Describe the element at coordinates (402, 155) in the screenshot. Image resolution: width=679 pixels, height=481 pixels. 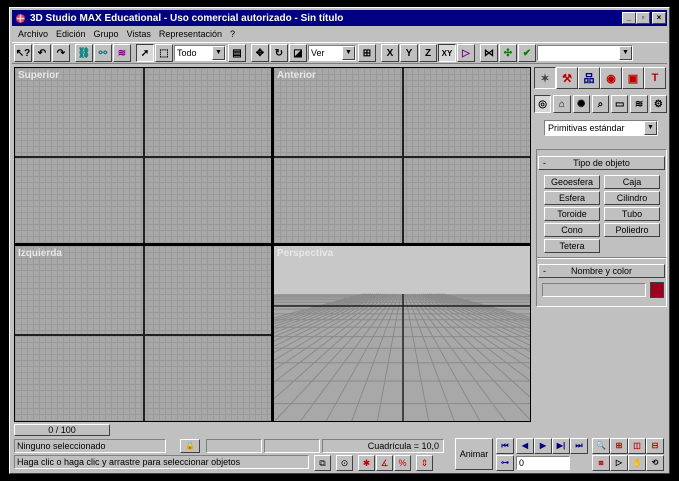
I see `viewport-front: Anterior` at that location.